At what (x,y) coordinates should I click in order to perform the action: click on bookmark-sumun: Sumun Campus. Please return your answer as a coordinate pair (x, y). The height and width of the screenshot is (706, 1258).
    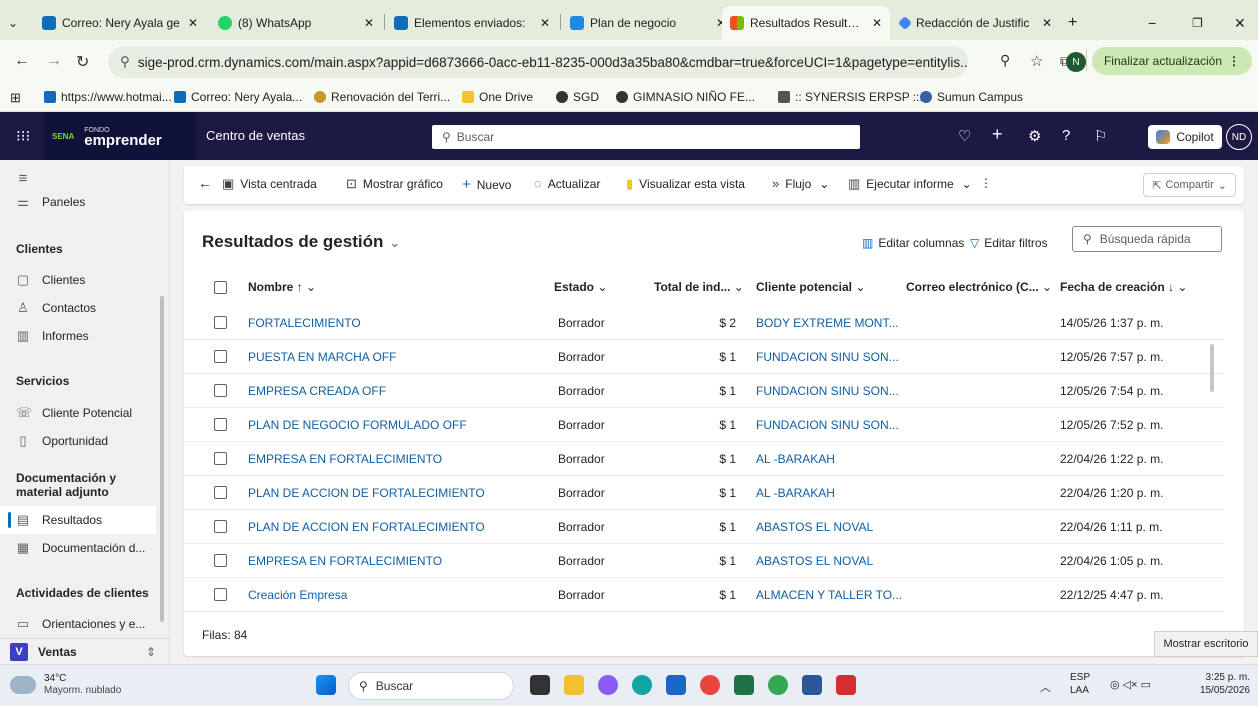
    Looking at the image, I should click on (971, 97).